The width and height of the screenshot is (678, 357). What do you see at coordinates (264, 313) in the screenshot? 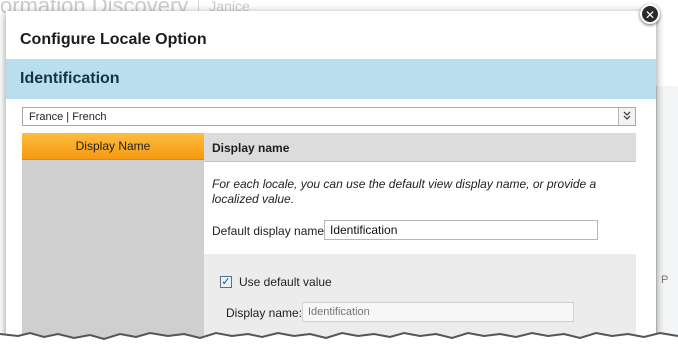
I see `display-name-label: Display name:` at bounding box center [264, 313].